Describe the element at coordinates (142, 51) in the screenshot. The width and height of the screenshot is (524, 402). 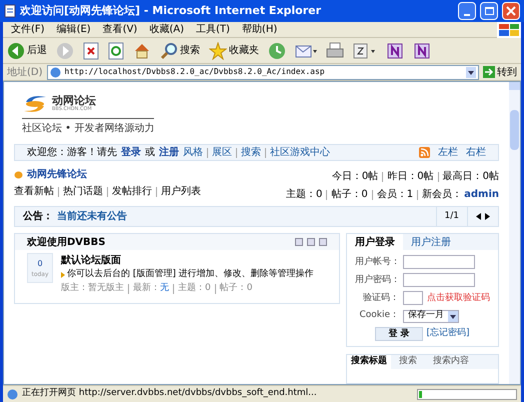
I see `house-icon` at that location.